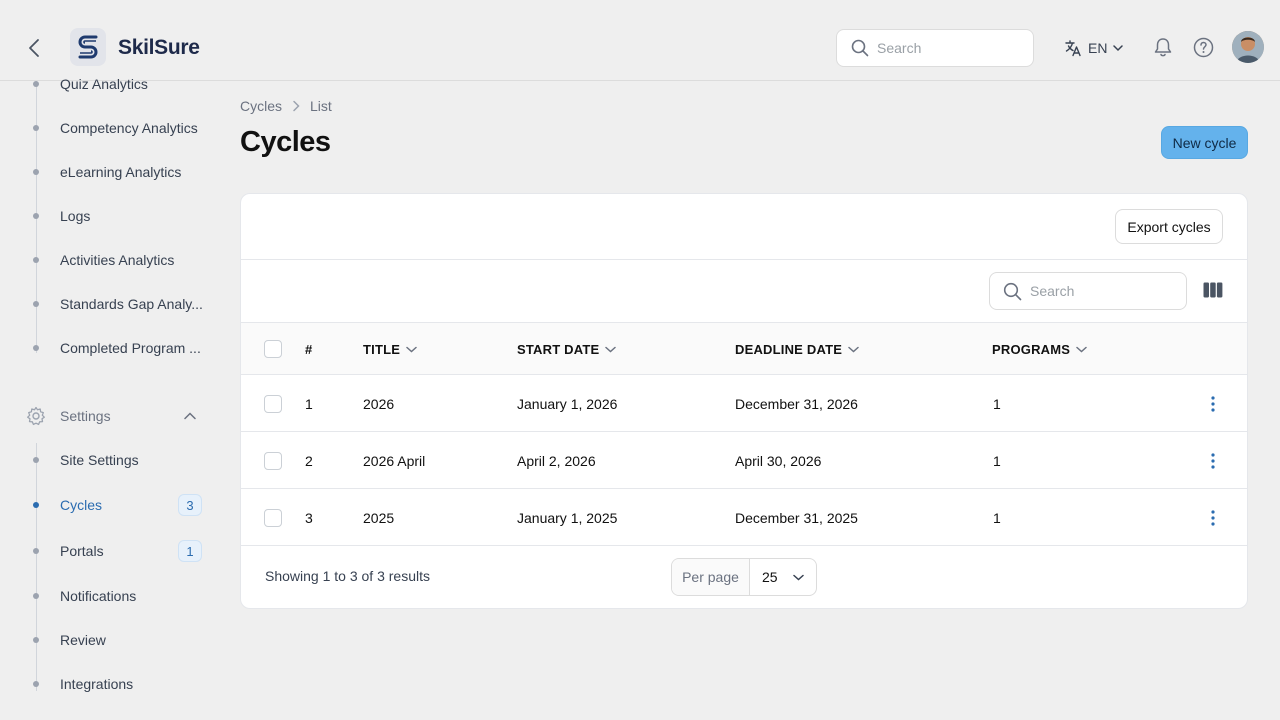 The width and height of the screenshot is (1280, 720). What do you see at coordinates (711, 577) in the screenshot?
I see `per-page-label: Per page` at bounding box center [711, 577].